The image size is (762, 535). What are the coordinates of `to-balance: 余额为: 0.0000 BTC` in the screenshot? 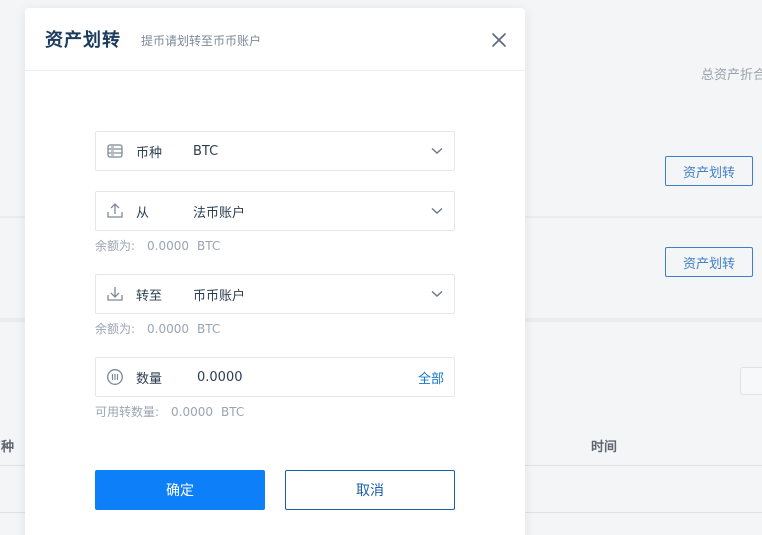 It's located at (157, 328).